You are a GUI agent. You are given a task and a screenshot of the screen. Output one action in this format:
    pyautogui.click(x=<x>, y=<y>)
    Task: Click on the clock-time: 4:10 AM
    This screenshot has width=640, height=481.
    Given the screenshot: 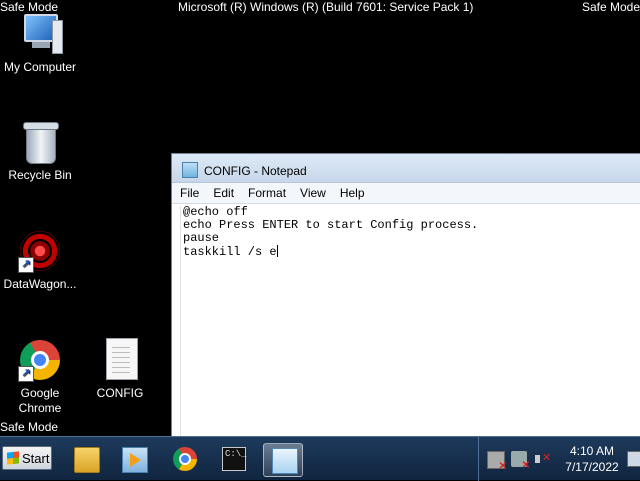 What is the action you would take?
    pyautogui.click(x=592, y=451)
    